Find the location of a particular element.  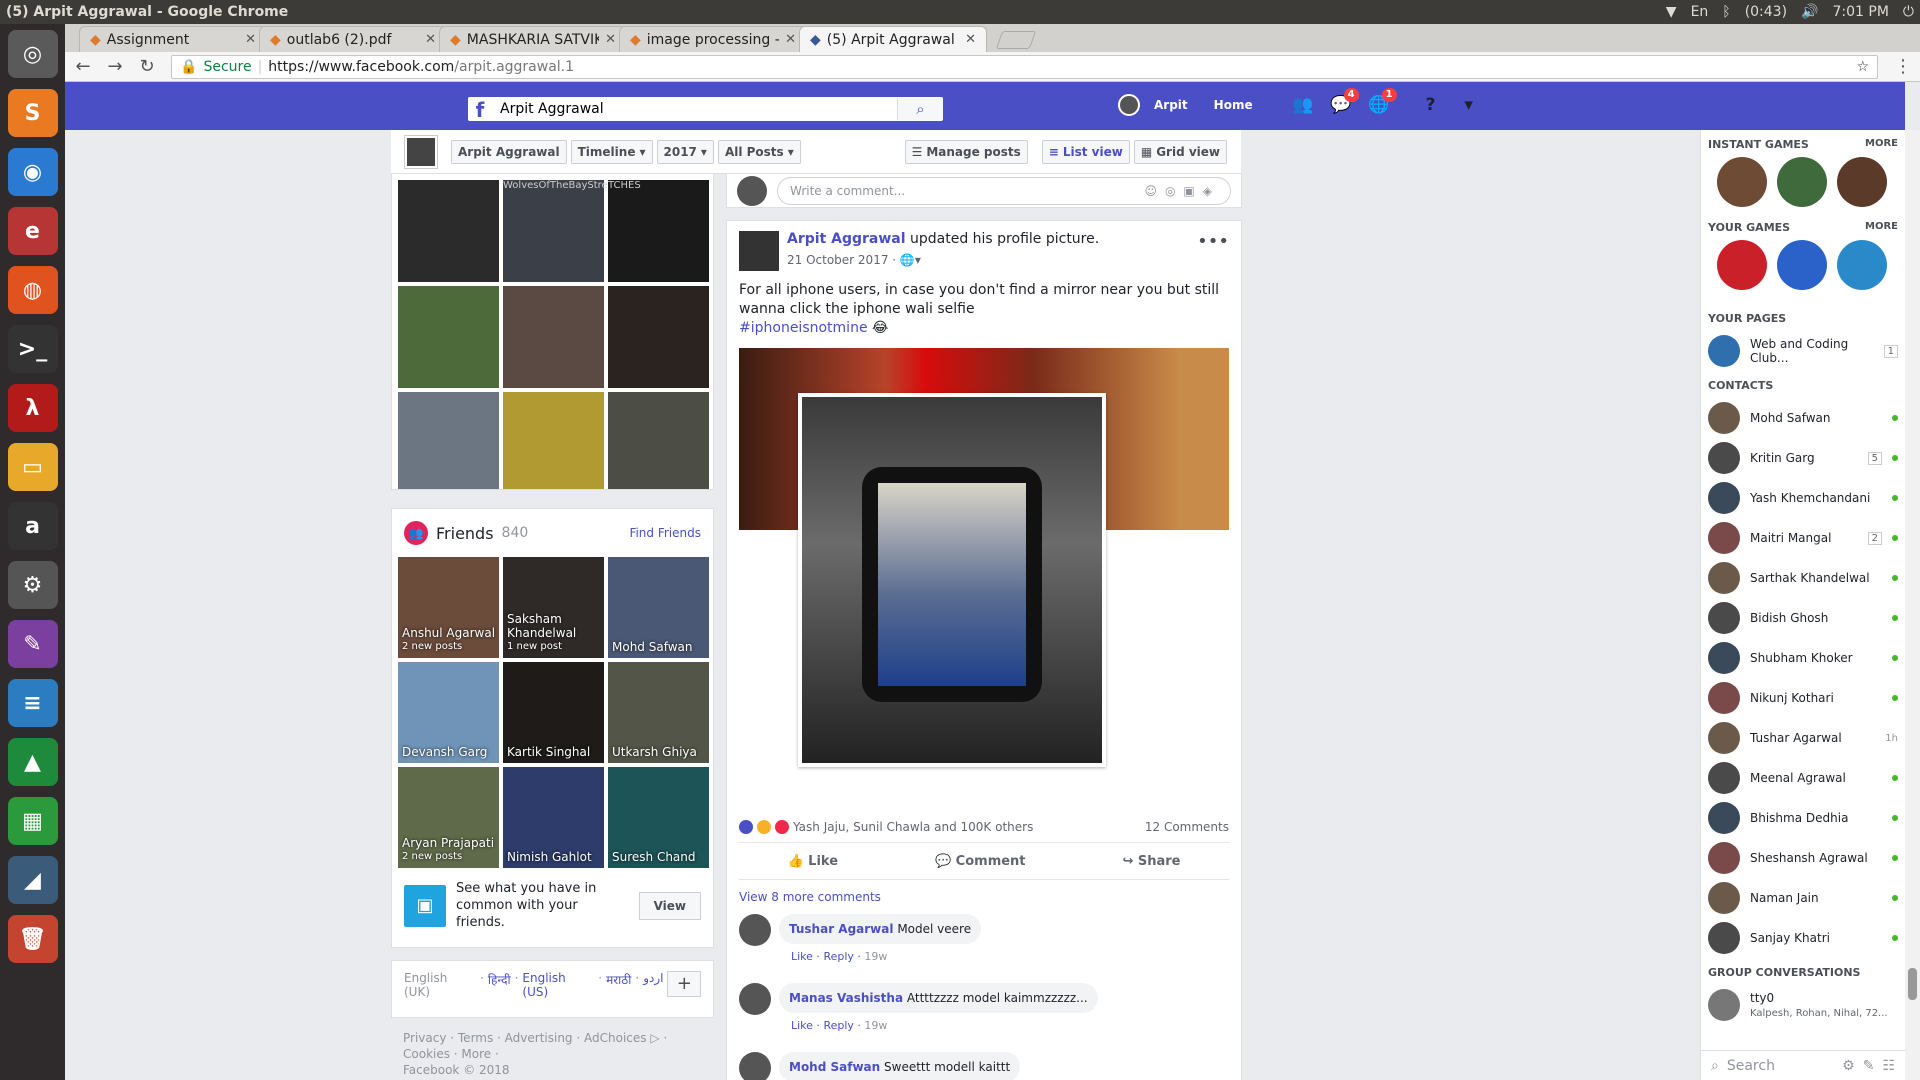

friend-requests-icon: 👥 is located at coordinates (1303, 105).